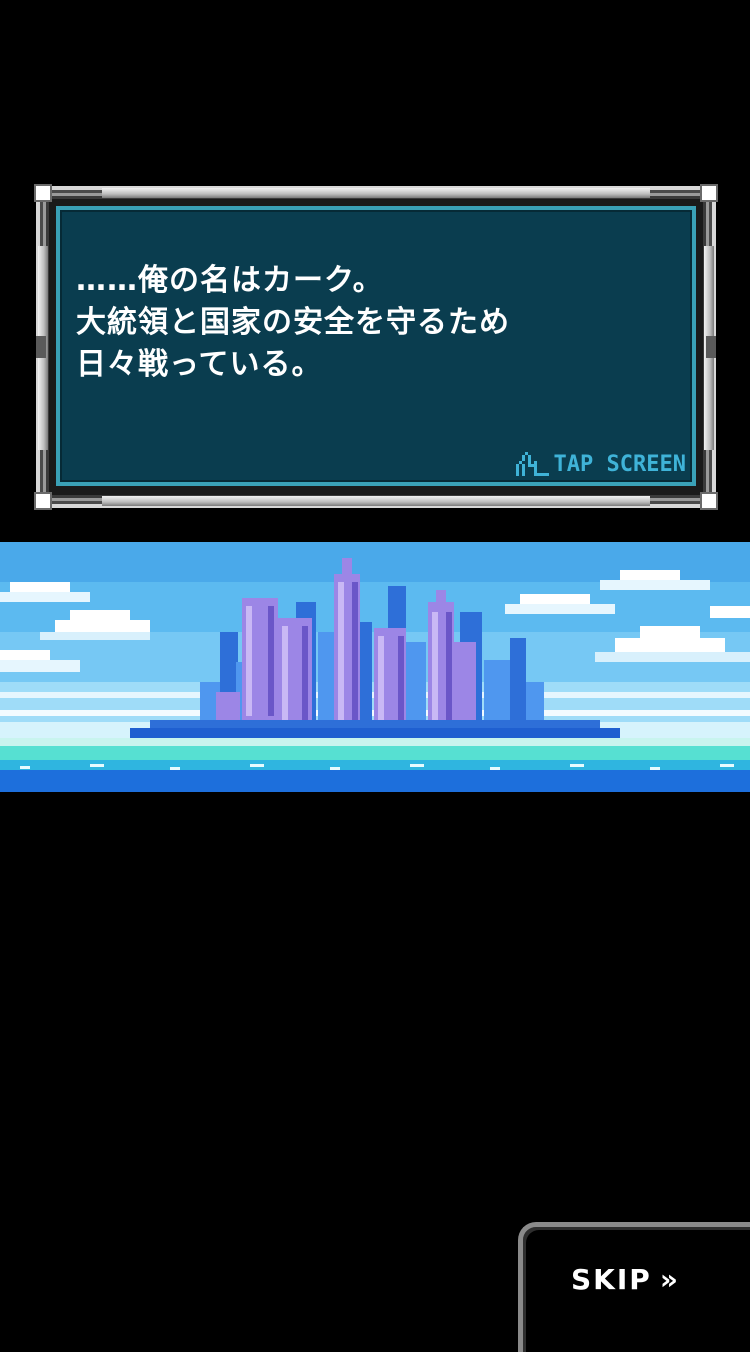 This screenshot has height=1352, width=750. What do you see at coordinates (532, 464) in the screenshot?
I see `tap-hand-icon` at bounding box center [532, 464].